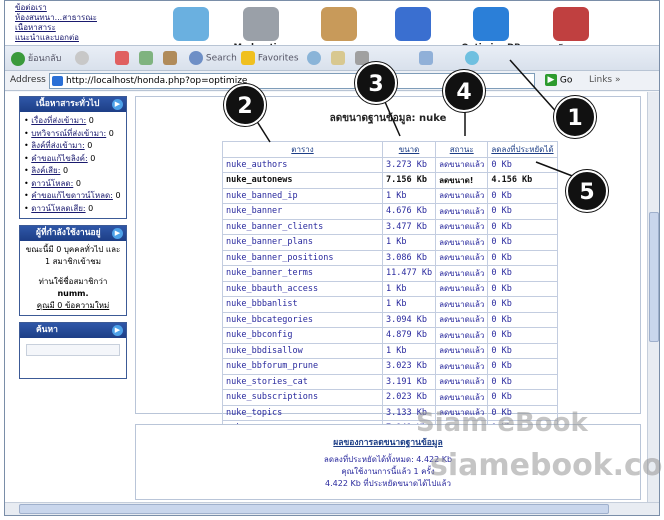 The height and width of the screenshot is (520, 664). What do you see at coordinates (270, 59) in the screenshot?
I see `favorites-button: Favorites` at bounding box center [270, 59].